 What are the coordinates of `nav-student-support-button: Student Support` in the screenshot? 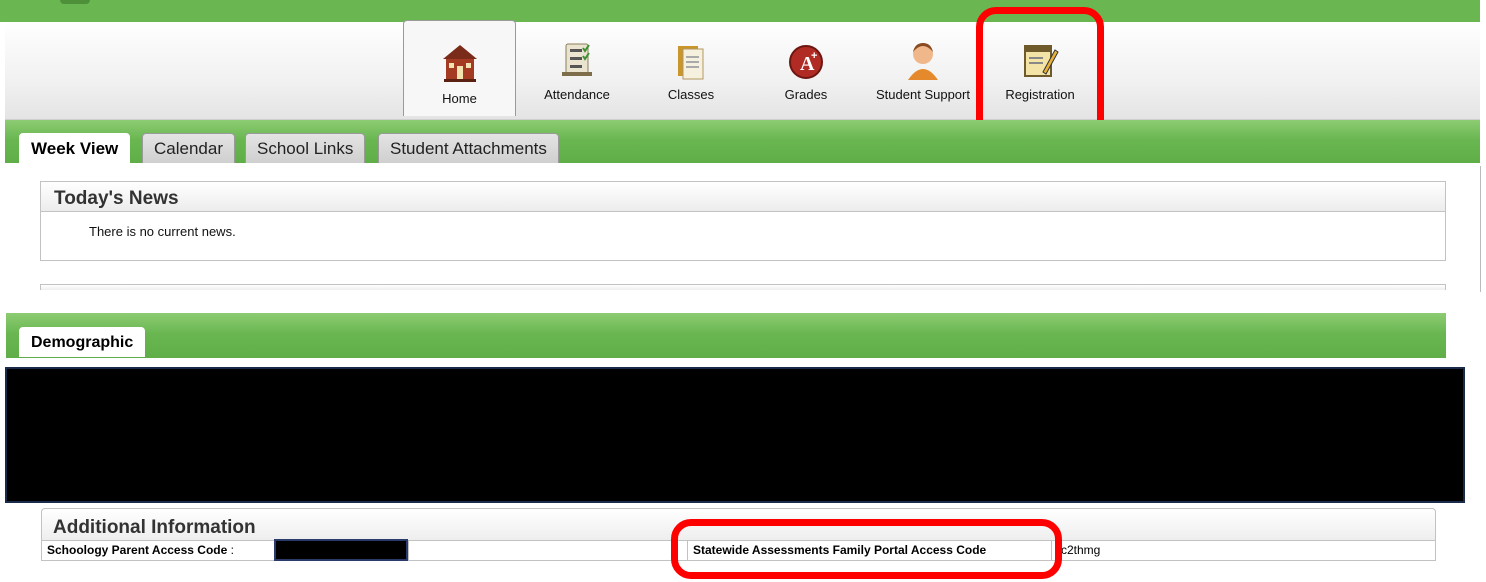 It's located at (923, 67).